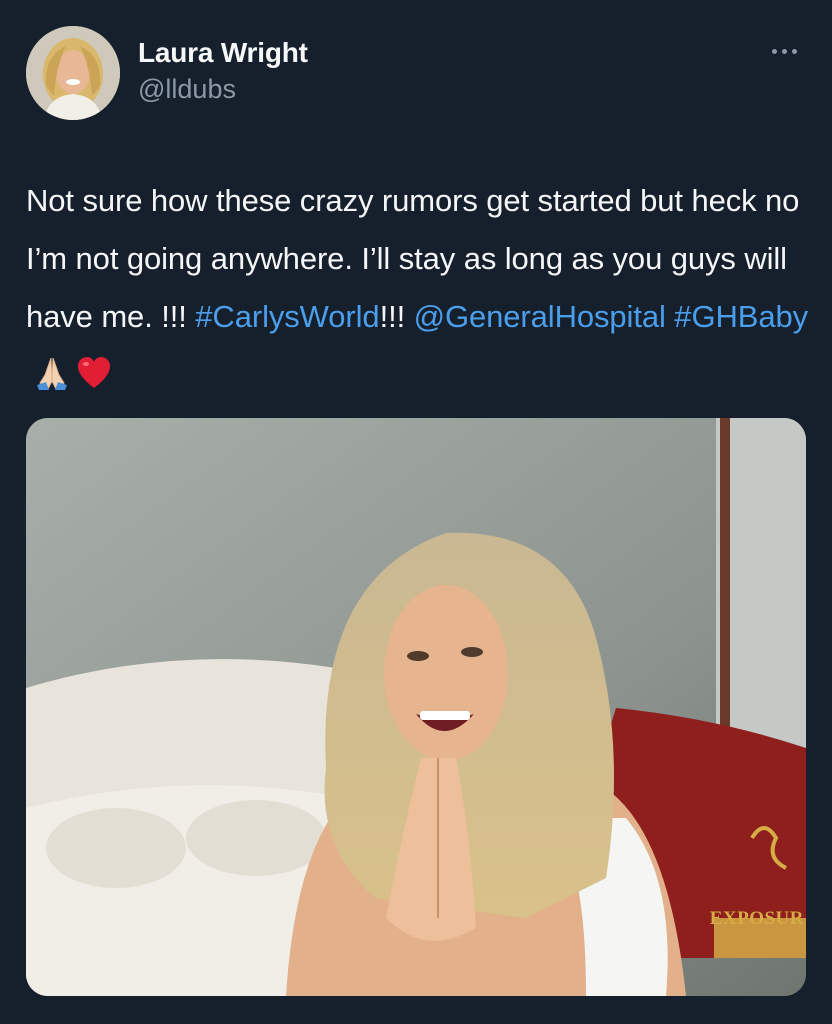 Image resolution: width=832 pixels, height=1024 pixels. What do you see at coordinates (94, 372) in the screenshot?
I see `red-heart-icon` at bounding box center [94, 372].